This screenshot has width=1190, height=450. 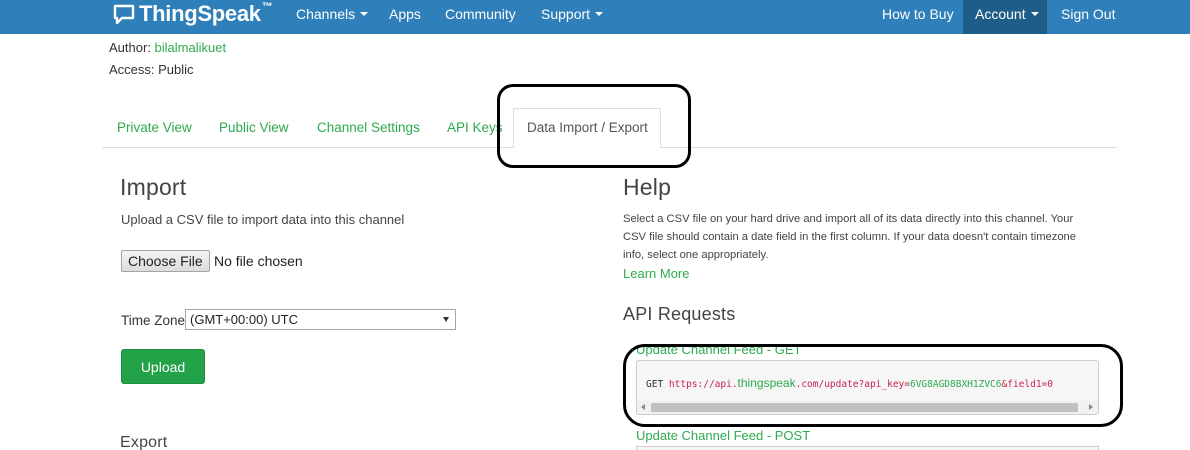 I want to click on tab-channel-settings: Channel Settings, so click(x=368, y=127).